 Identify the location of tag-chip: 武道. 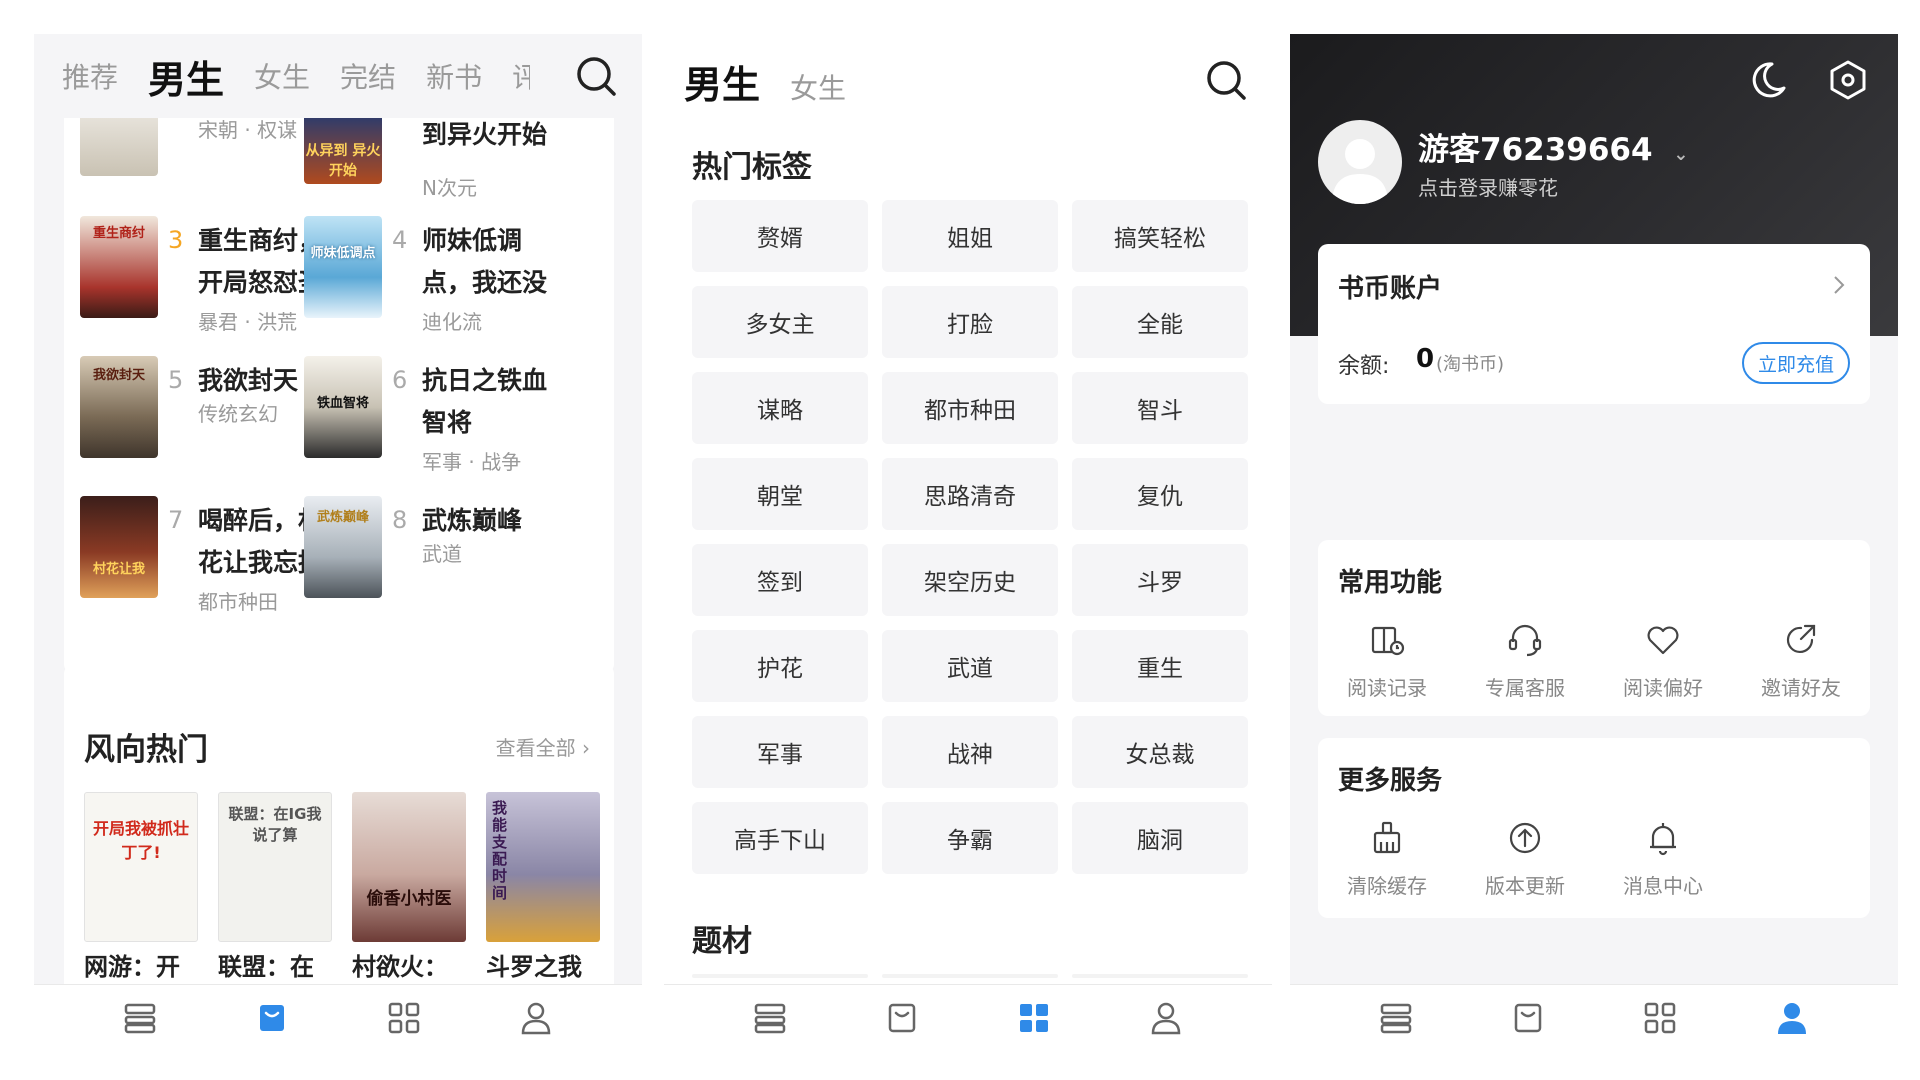
(970, 666).